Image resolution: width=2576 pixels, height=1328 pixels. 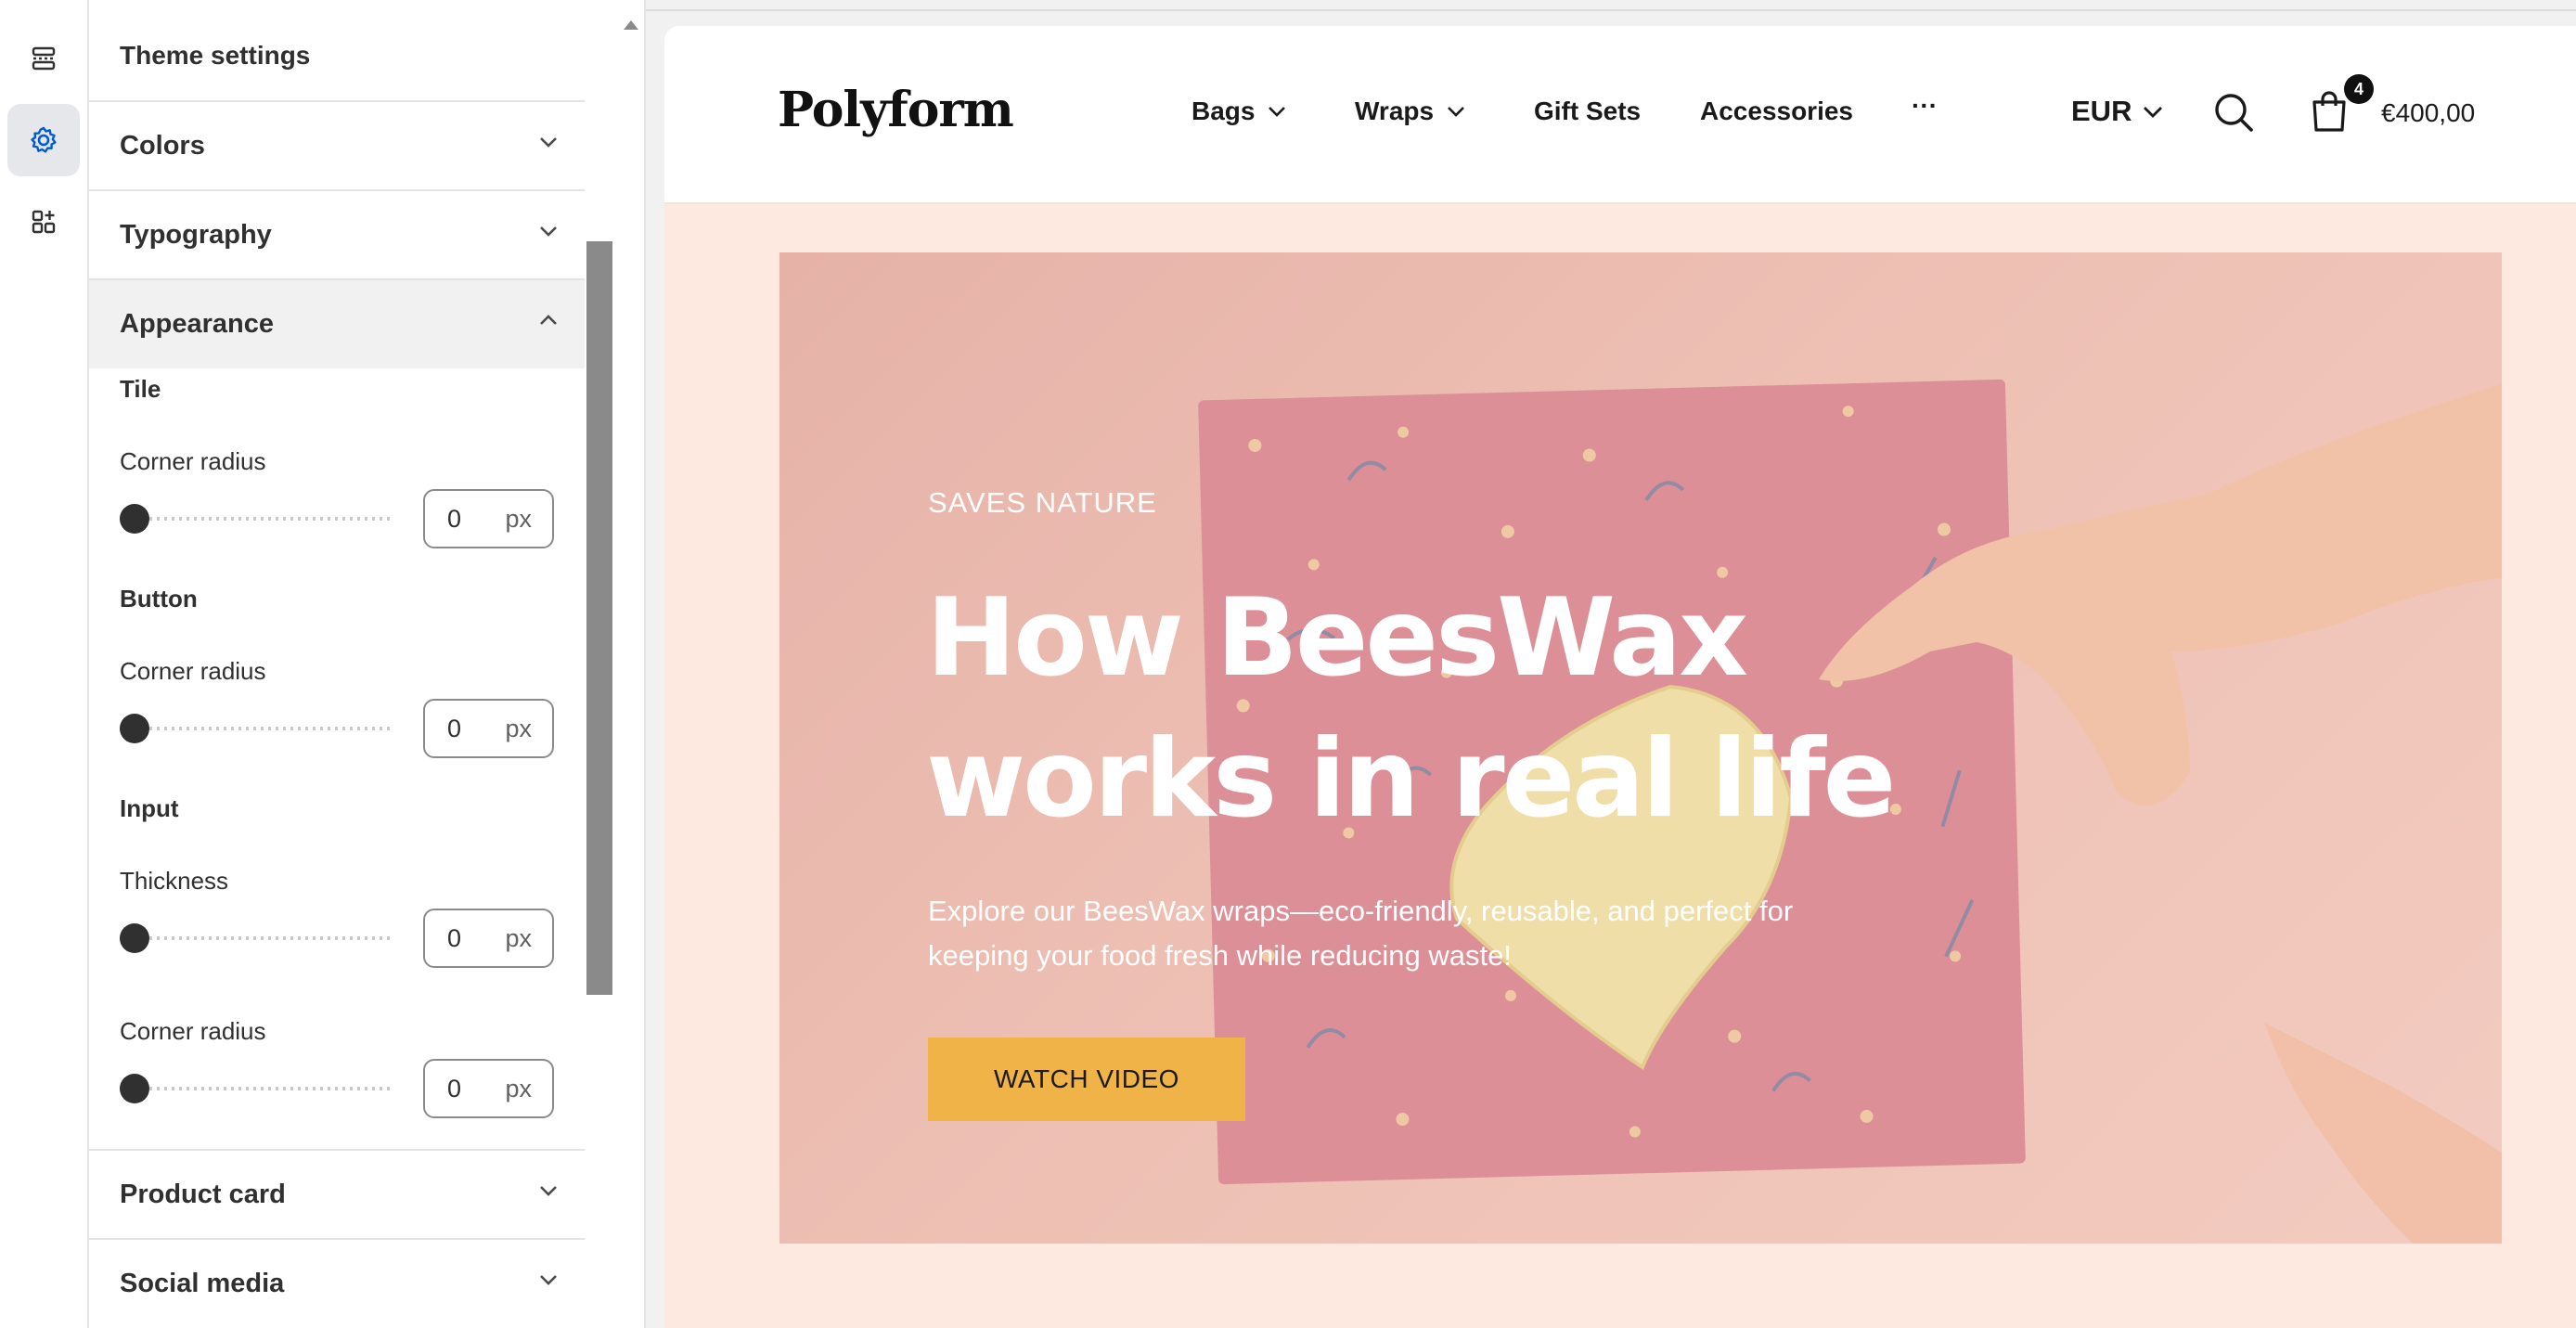 I want to click on panel-divider, so click(x=645, y=664).